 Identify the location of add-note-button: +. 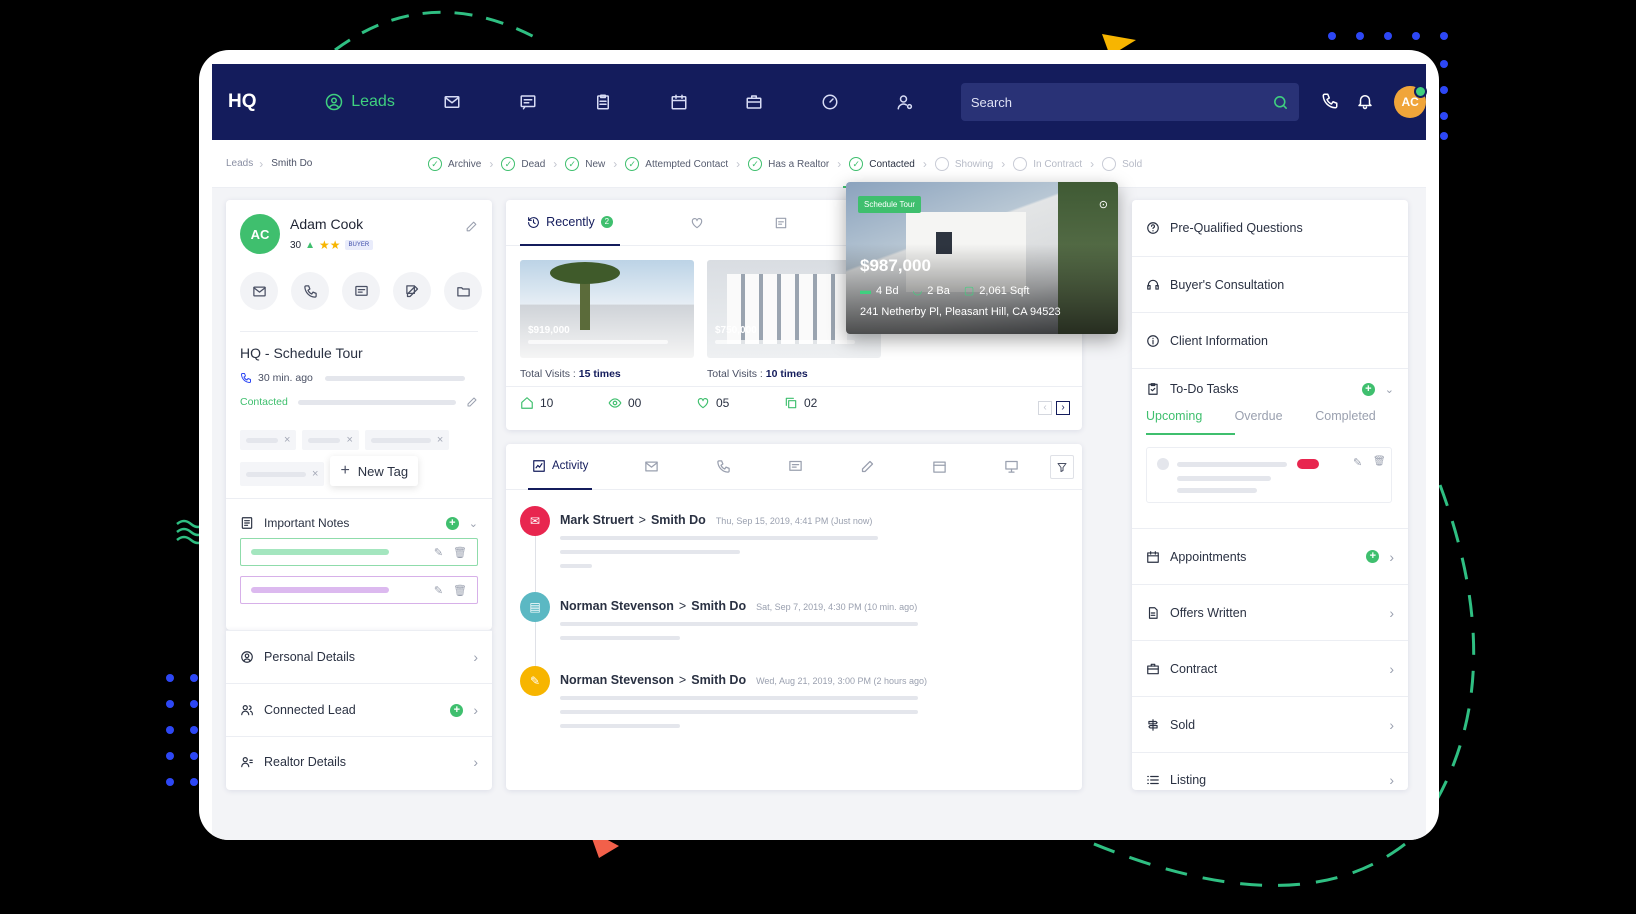
(452, 523).